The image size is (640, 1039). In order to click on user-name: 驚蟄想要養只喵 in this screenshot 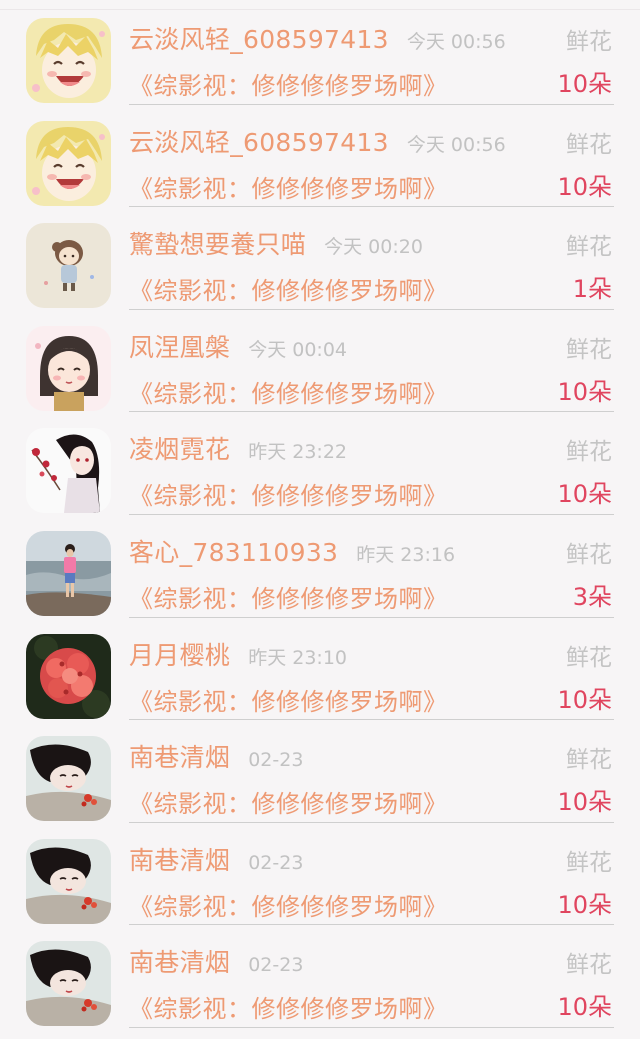, I will do `click(217, 243)`.